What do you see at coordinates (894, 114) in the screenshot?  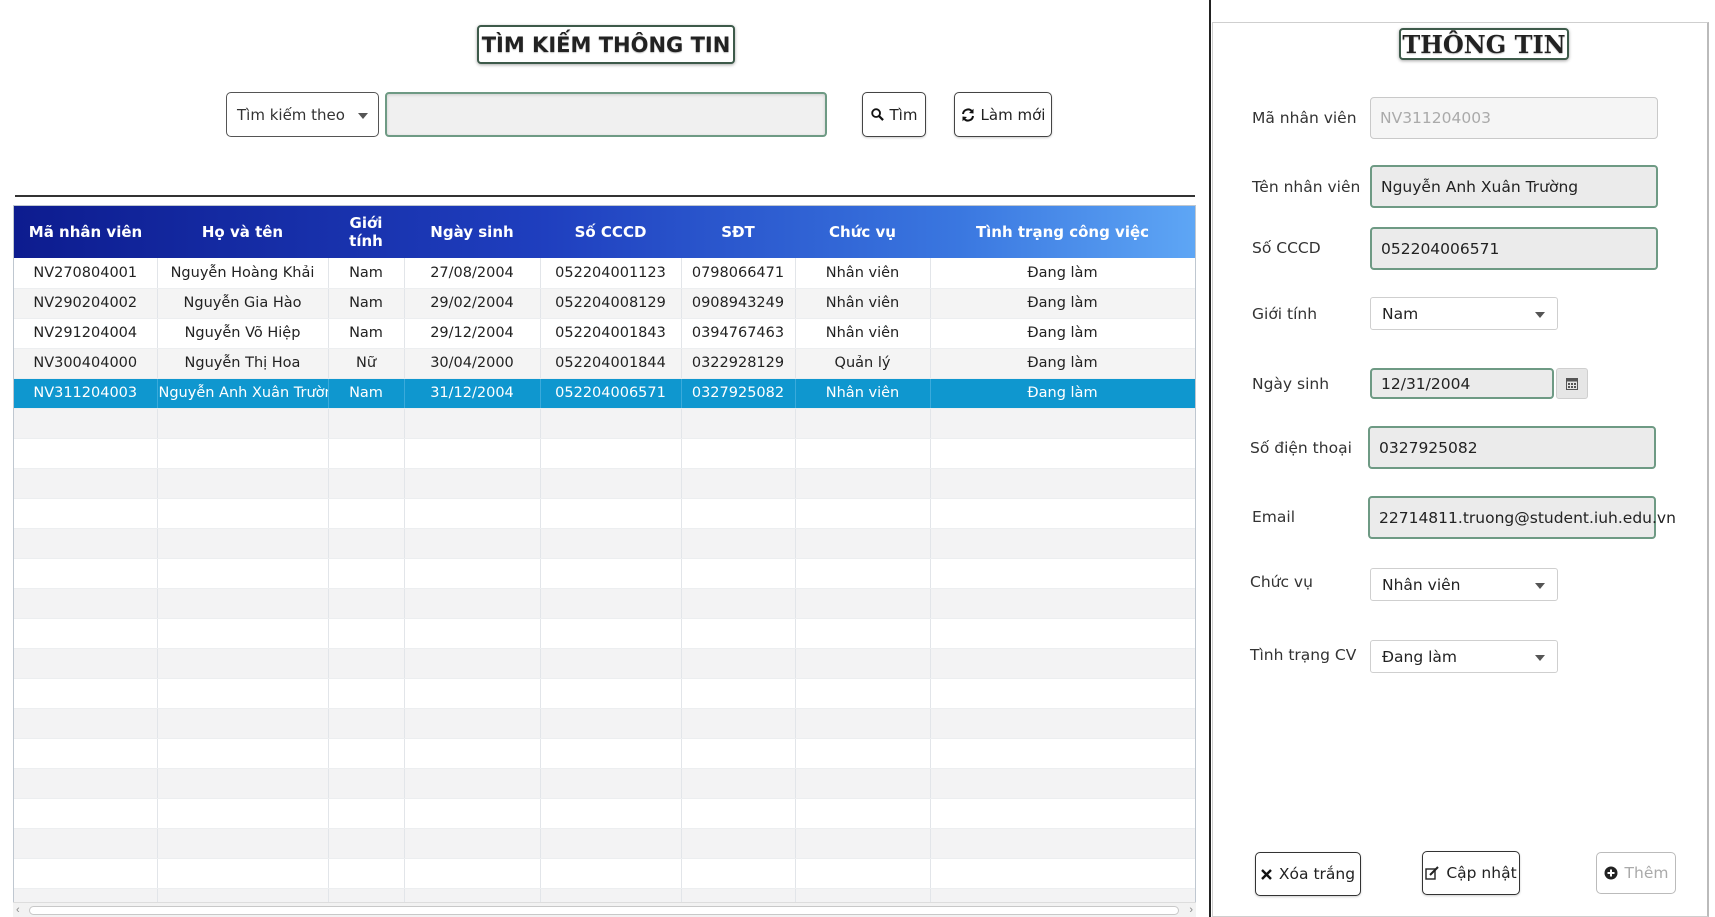 I see `search-button: Tìm` at bounding box center [894, 114].